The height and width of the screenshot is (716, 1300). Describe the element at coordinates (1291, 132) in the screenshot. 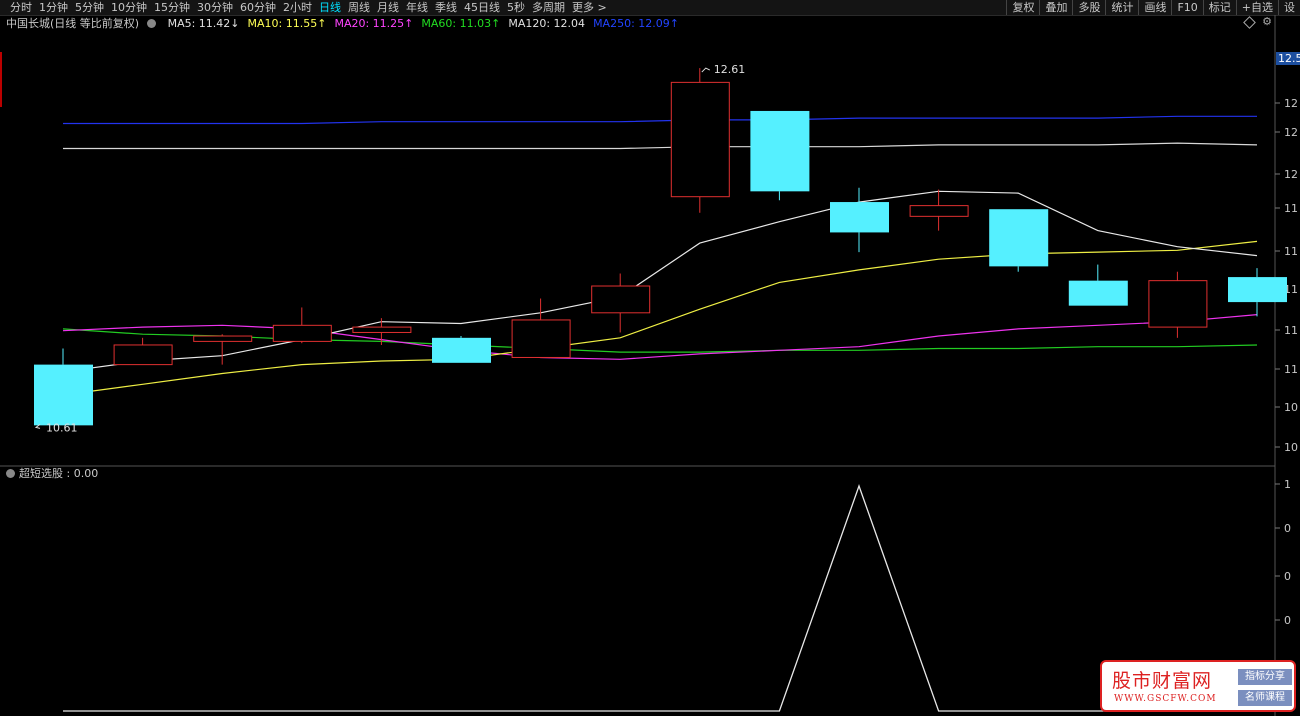

I see `price-label-1: 12` at that location.